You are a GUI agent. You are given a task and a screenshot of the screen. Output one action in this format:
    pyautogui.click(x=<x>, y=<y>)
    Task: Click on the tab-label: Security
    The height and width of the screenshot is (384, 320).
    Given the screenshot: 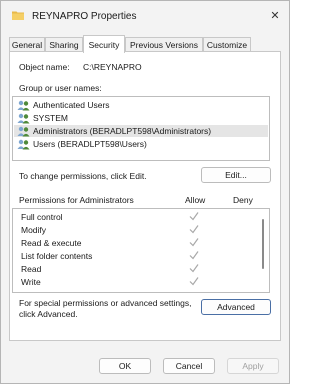 What is the action you would take?
    pyautogui.click(x=104, y=44)
    